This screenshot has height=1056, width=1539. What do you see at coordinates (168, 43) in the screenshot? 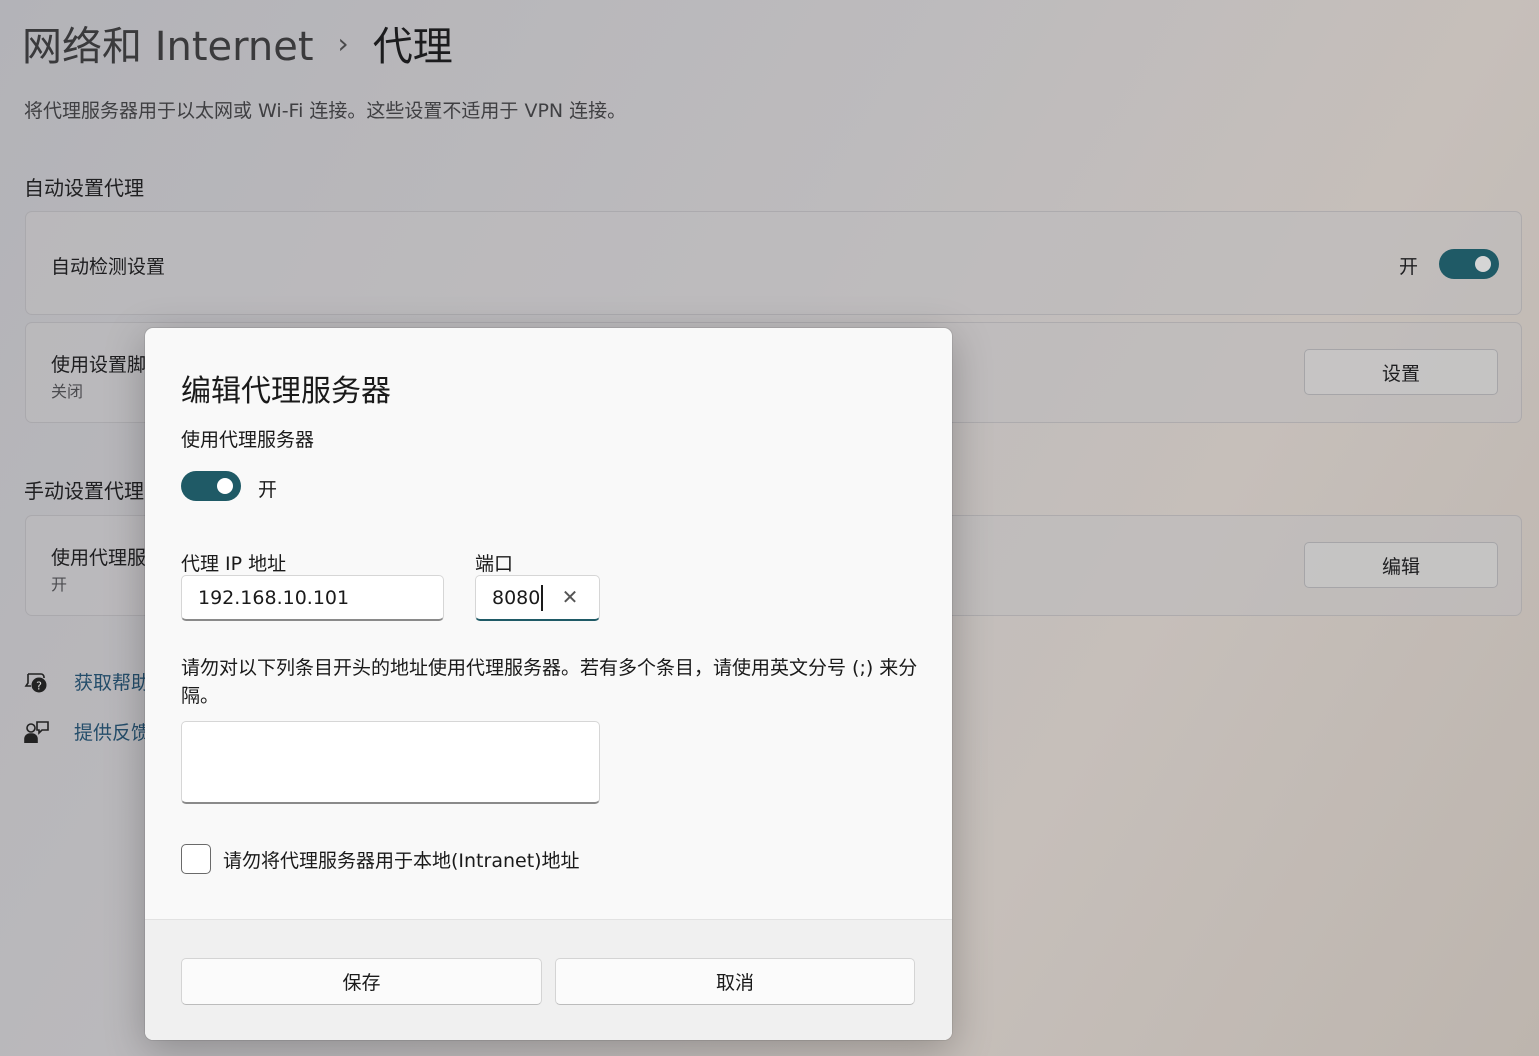
I see `breadcrumb-parent: 网络和 Internet` at bounding box center [168, 43].